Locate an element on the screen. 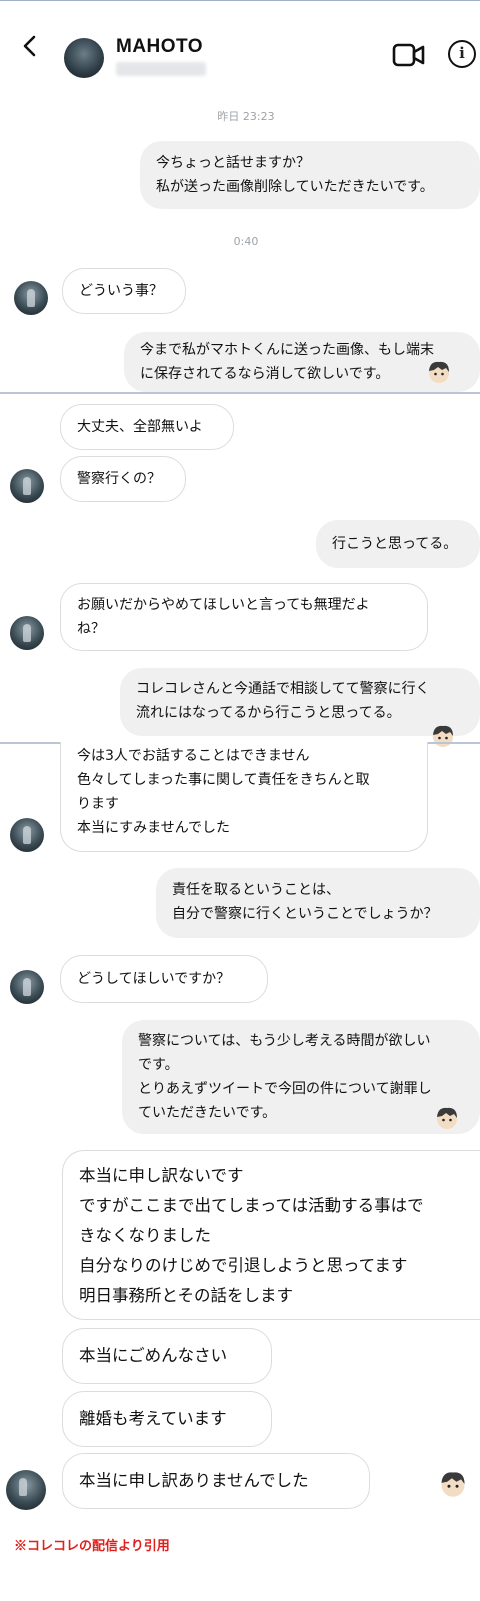 The image size is (480, 1601). message-sent: 責任を取るということは、 自分で警察に行くということでしょうか？ is located at coordinates (318, 903).